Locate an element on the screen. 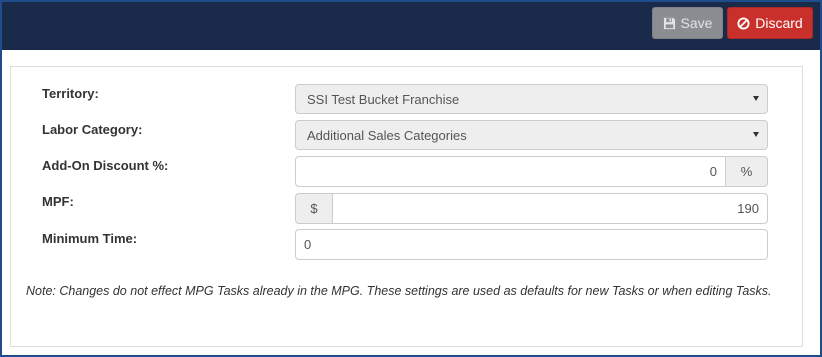  save-button: Save is located at coordinates (687, 23).